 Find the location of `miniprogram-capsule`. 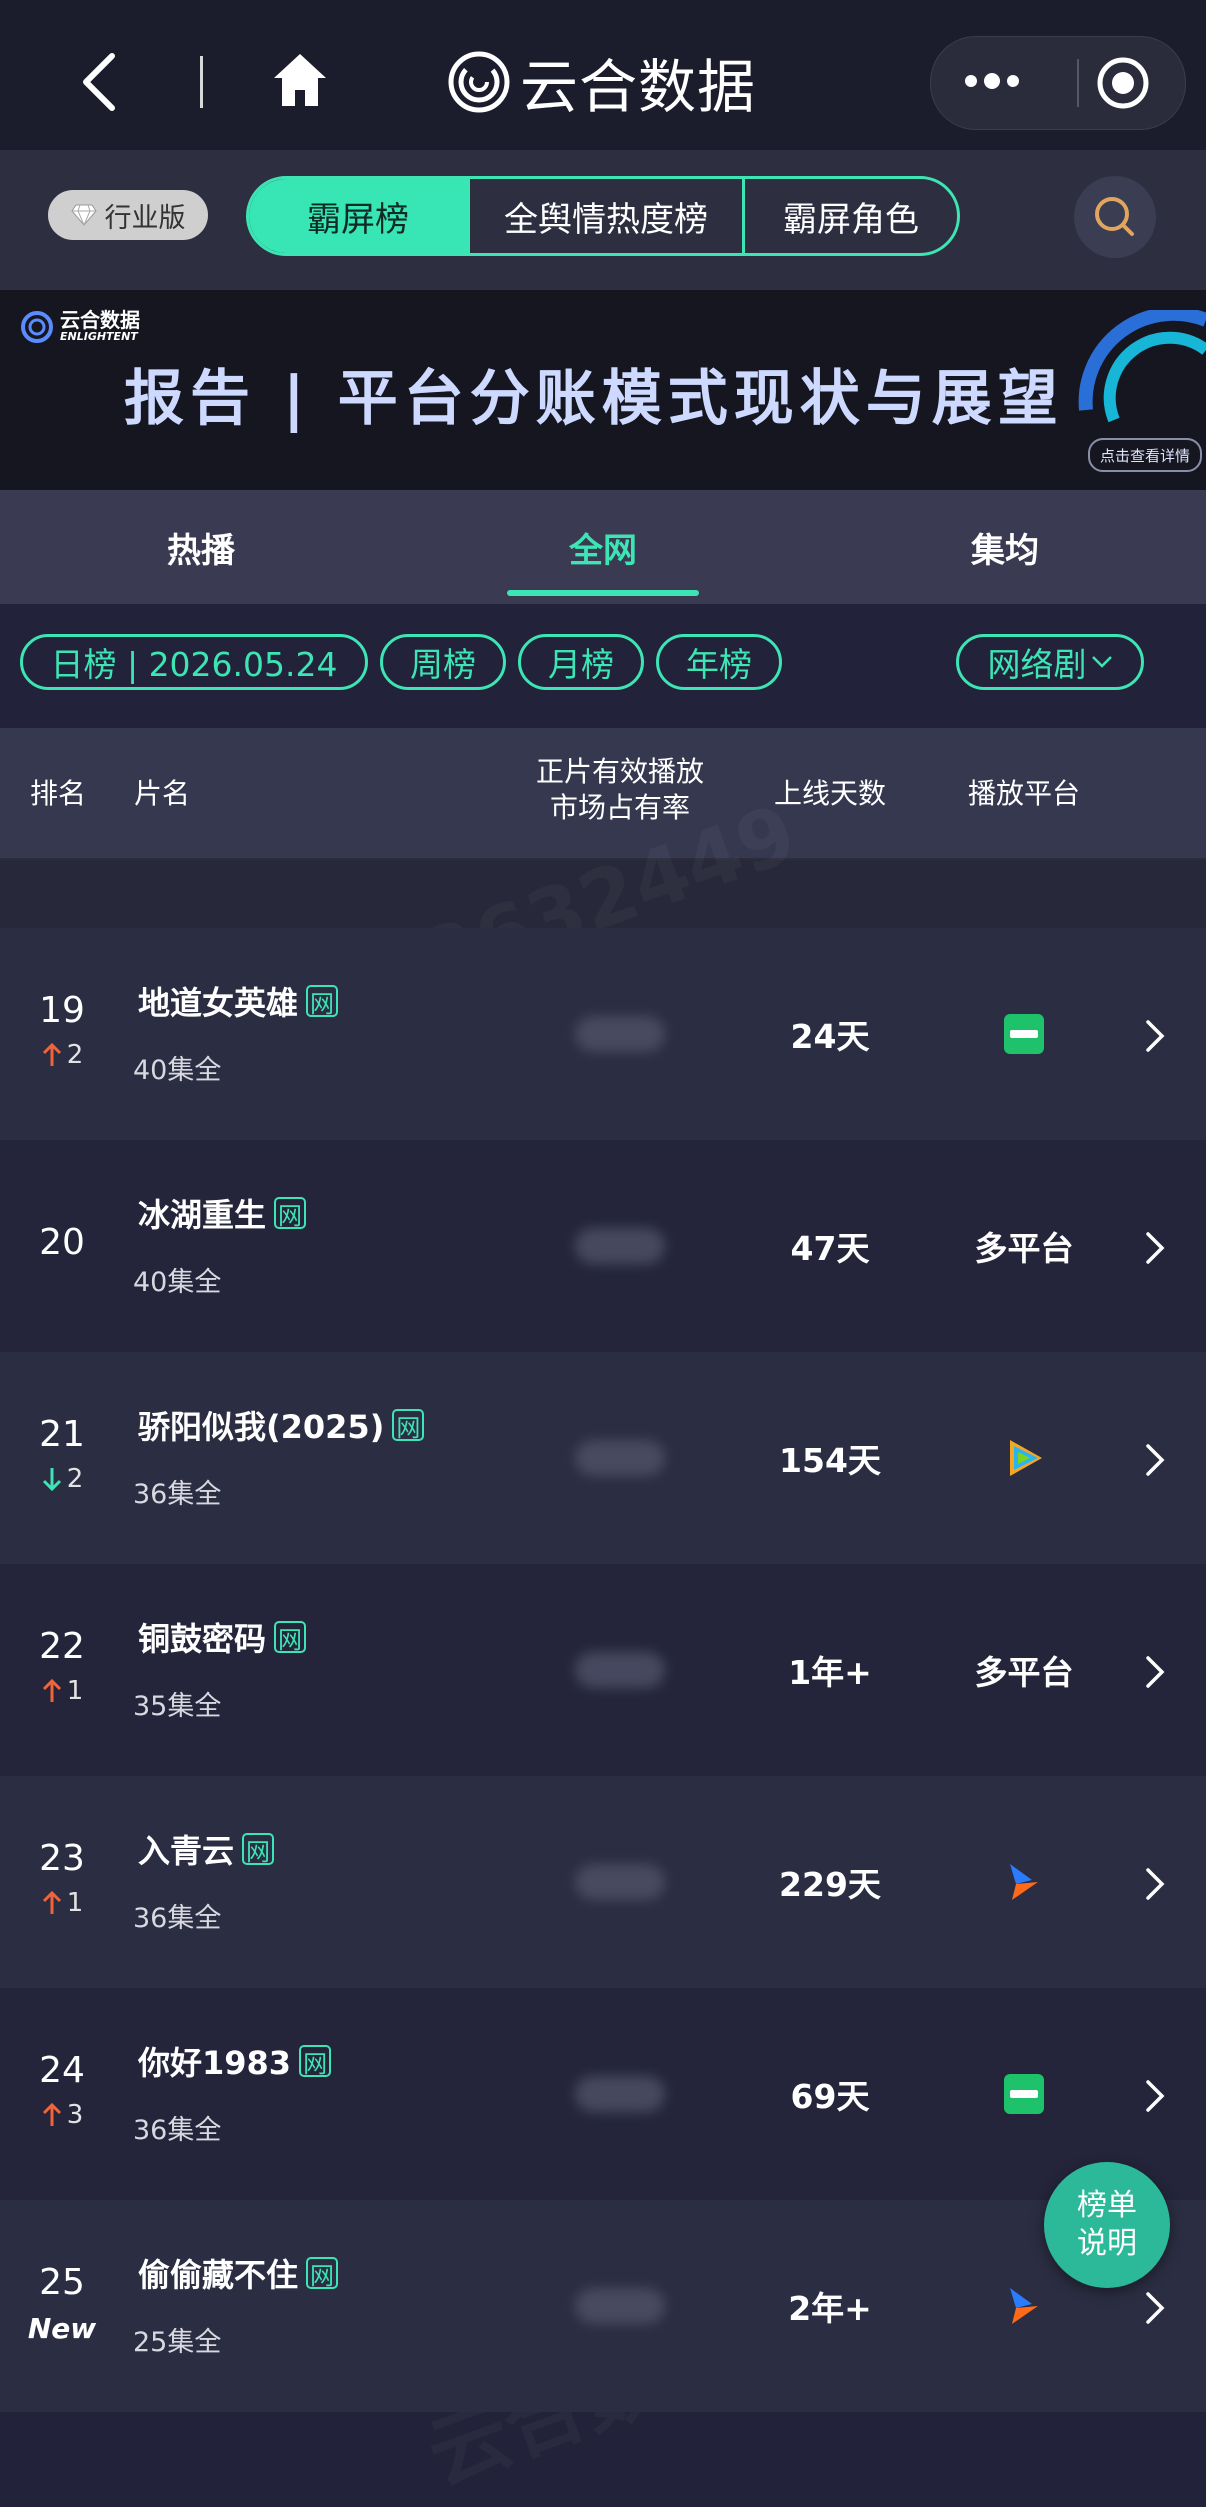

miniprogram-capsule is located at coordinates (1058, 83).